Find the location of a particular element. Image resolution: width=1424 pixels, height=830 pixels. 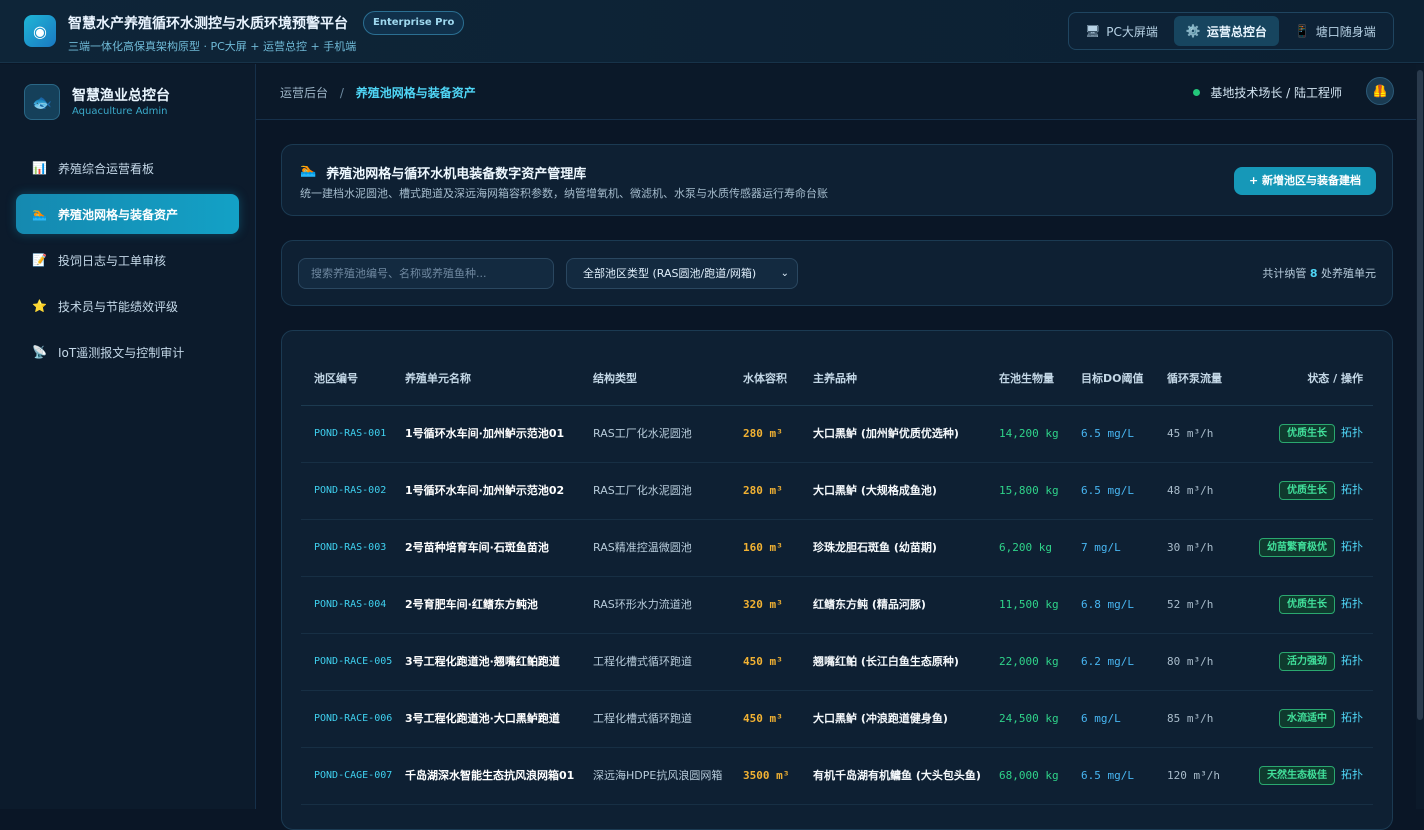

pump-flow: 30 m³/h is located at coordinates (1212, 548).